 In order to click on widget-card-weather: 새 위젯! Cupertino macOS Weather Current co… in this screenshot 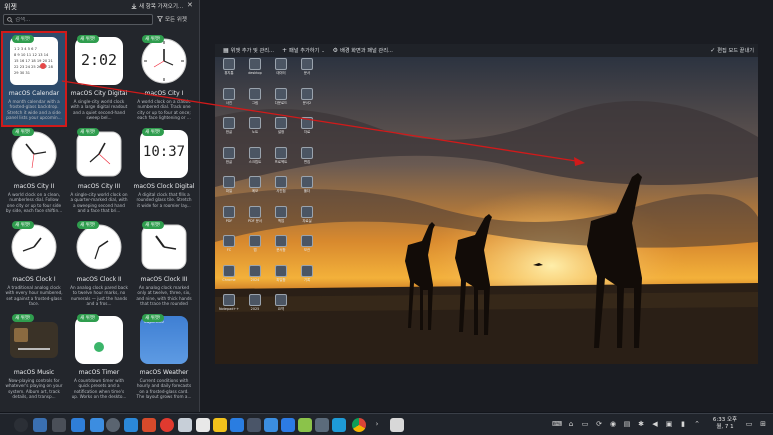, I will do `click(164, 358)`.